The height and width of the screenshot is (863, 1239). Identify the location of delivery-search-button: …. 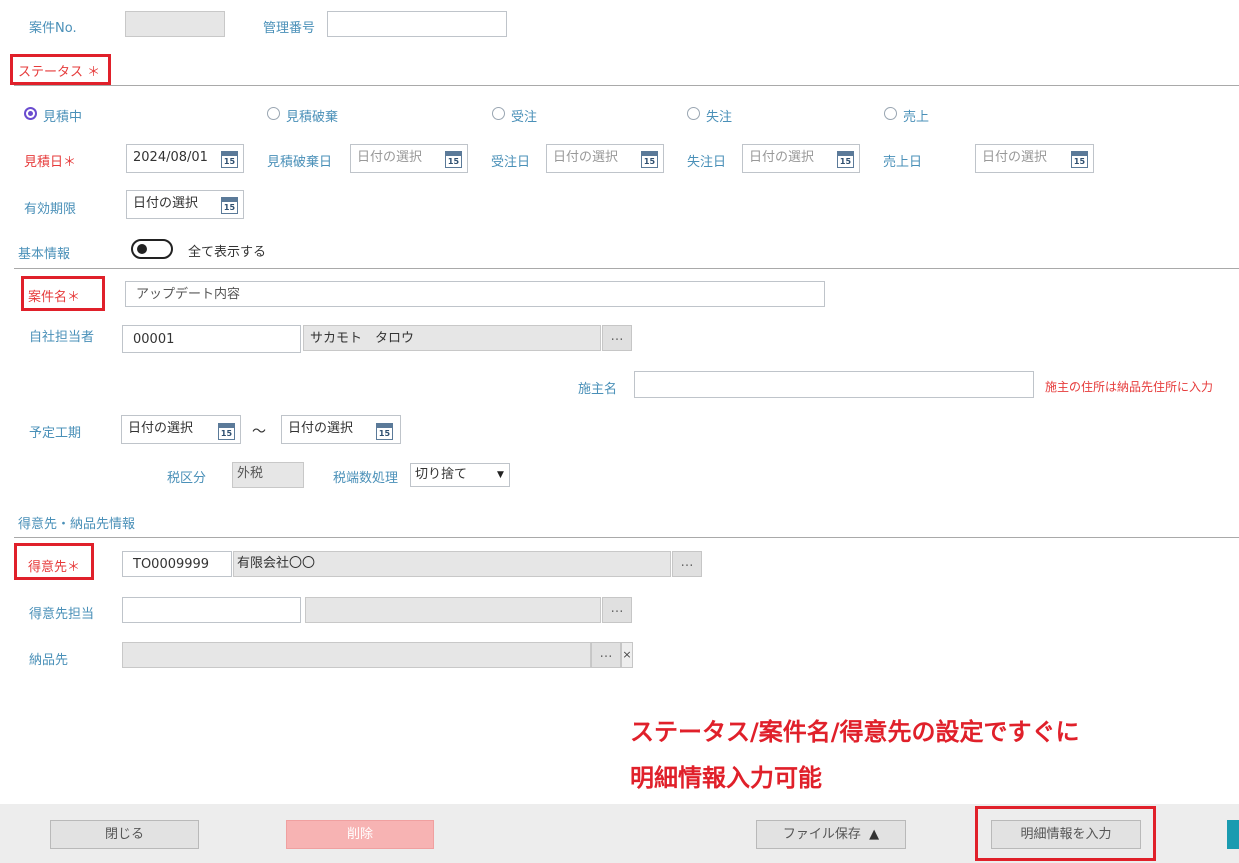
(606, 655).